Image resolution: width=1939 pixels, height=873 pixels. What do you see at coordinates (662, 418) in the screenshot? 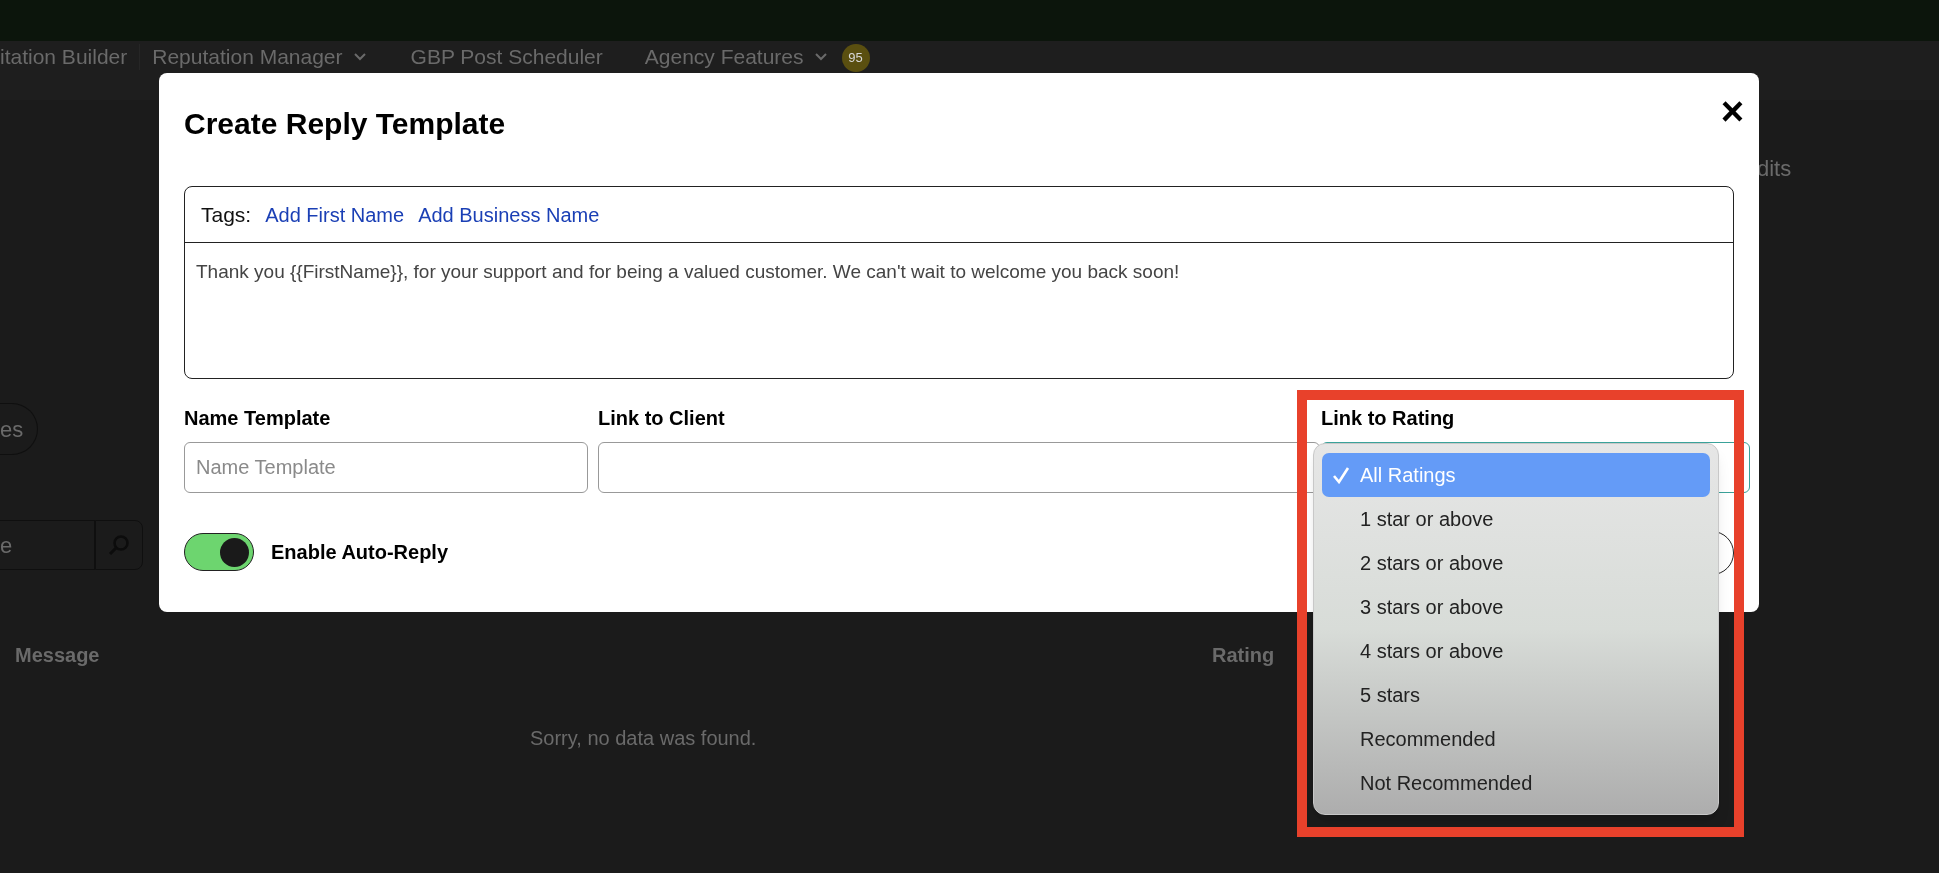
I see `field-label: Link to Client` at bounding box center [662, 418].